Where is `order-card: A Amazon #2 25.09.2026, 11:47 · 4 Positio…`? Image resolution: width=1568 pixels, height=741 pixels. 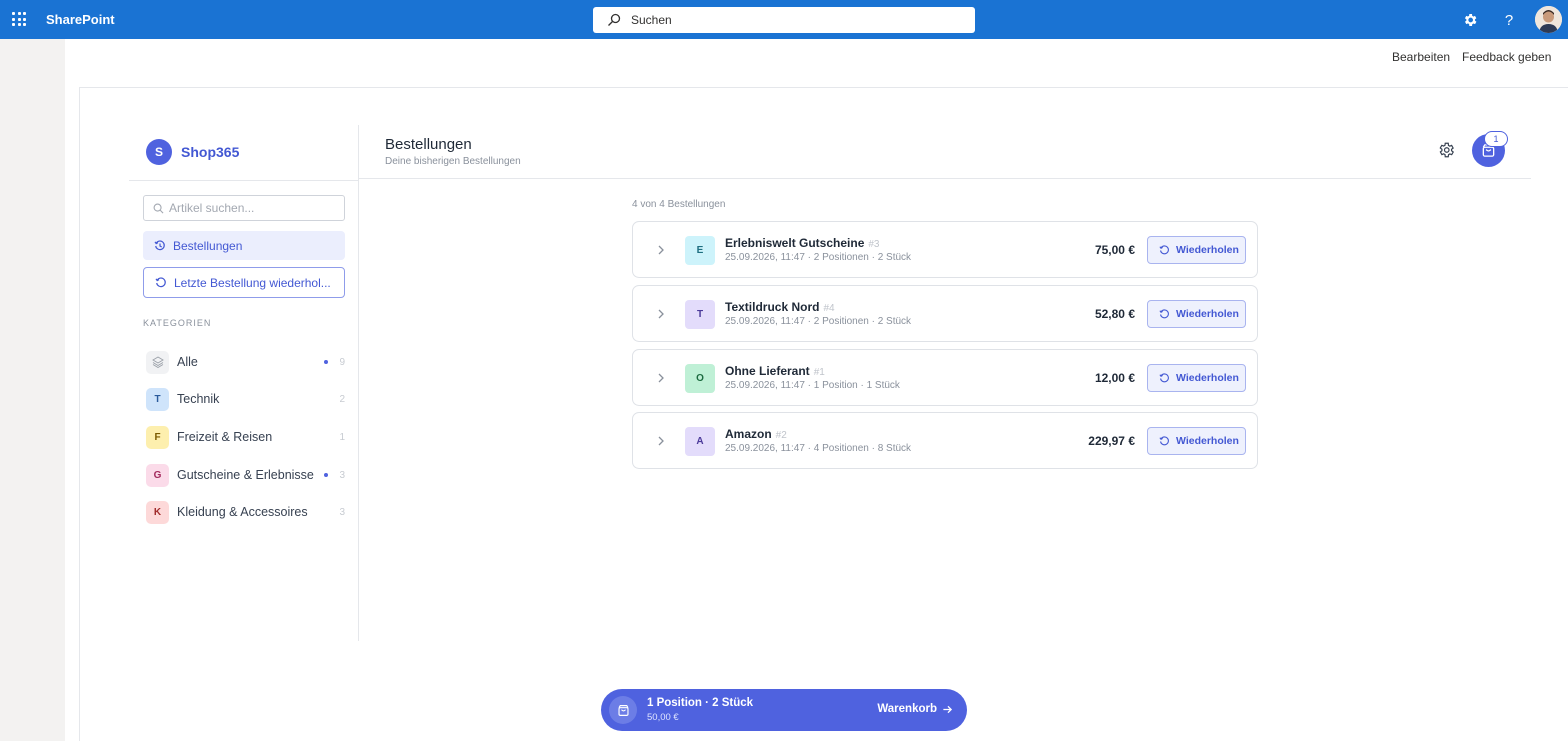 order-card: A Amazon #2 25.09.2026, 11:47 · 4 Positio… is located at coordinates (945, 440).